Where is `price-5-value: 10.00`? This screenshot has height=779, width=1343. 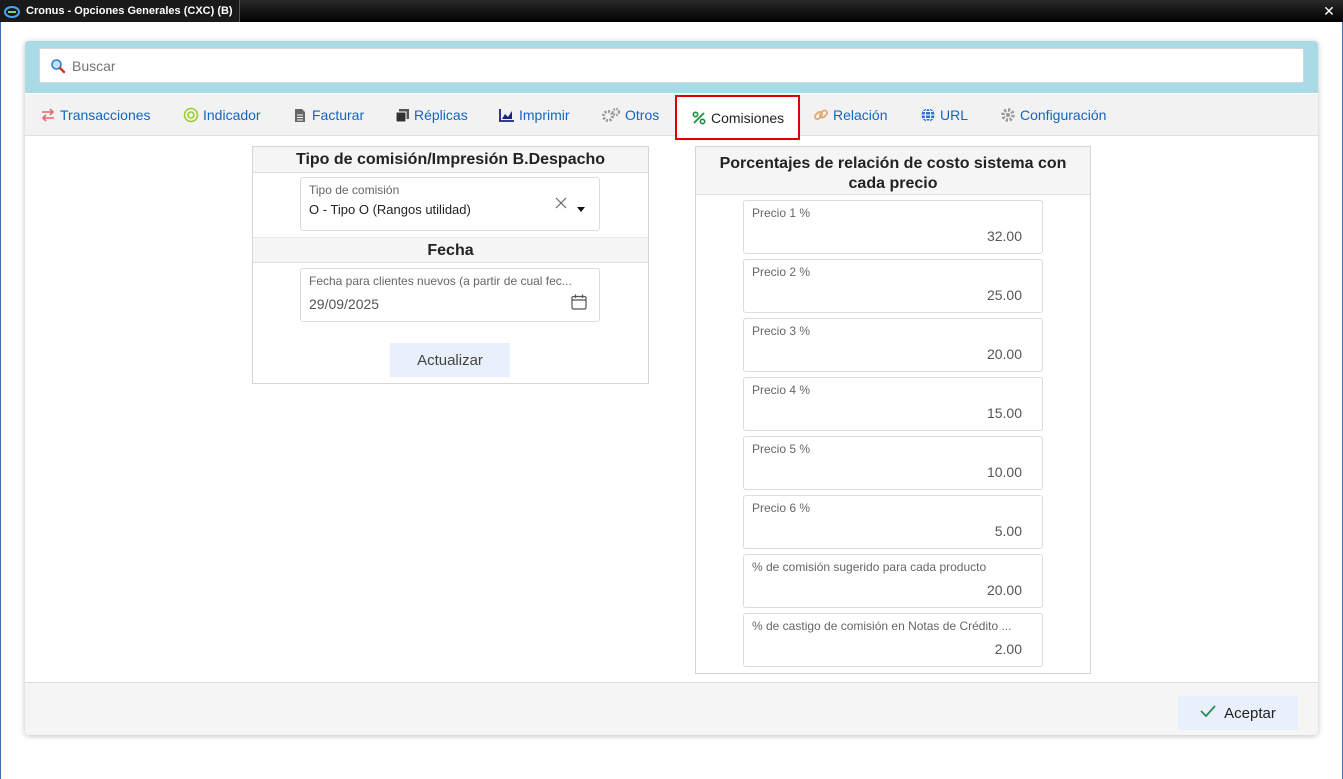 price-5-value: 10.00 is located at coordinates (1004, 472).